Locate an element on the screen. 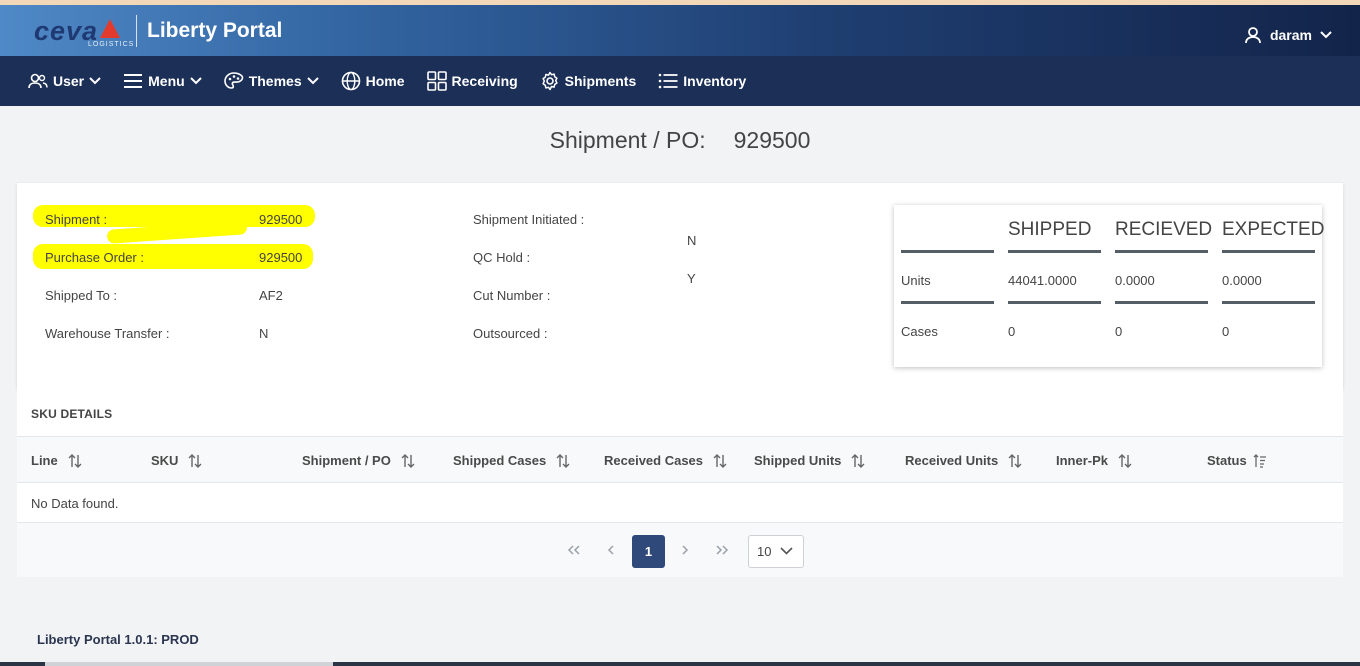  logo-subtitle: LOGISTICS is located at coordinates (111, 44).